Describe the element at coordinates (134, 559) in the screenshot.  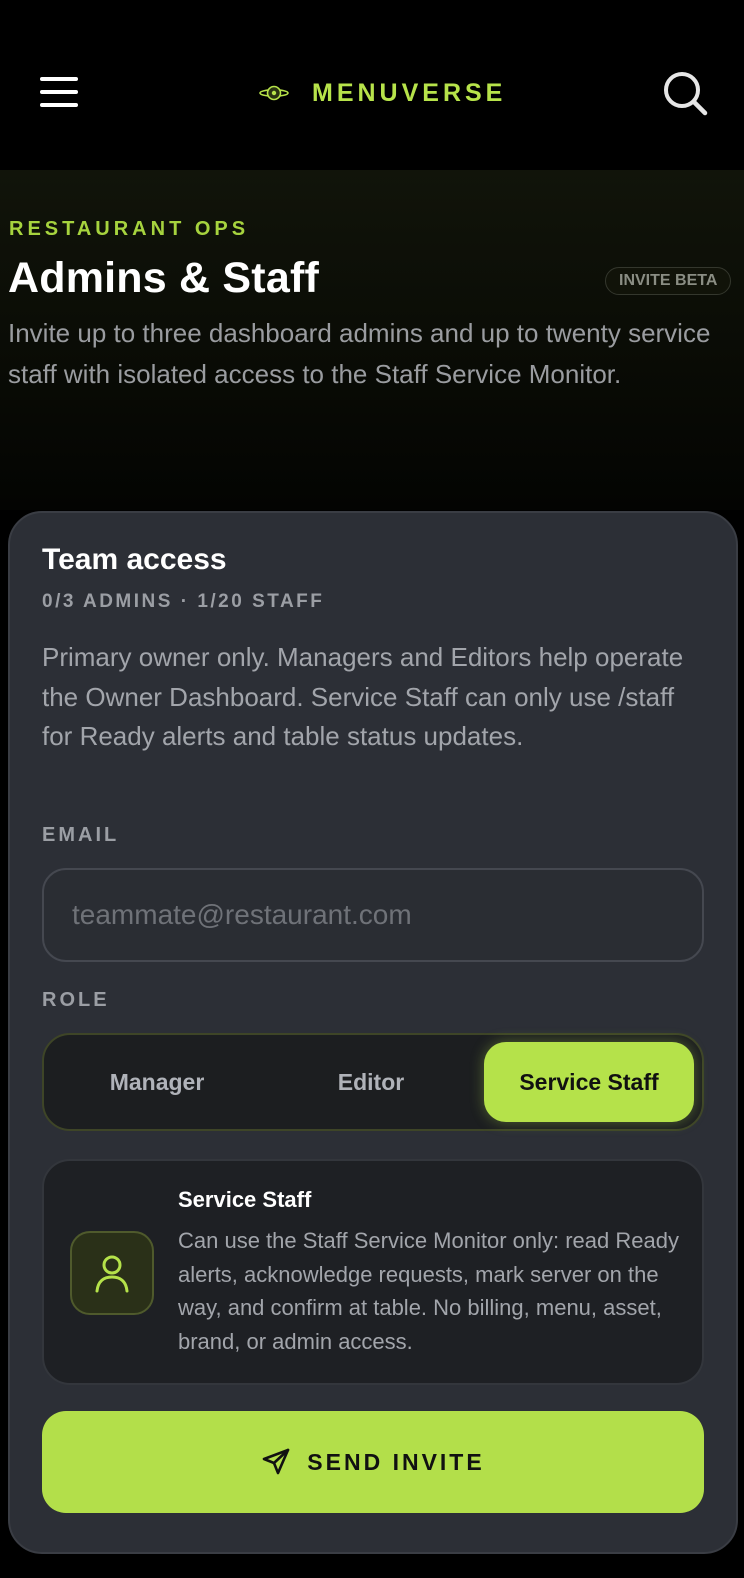
I see `card-title: Team access` at that location.